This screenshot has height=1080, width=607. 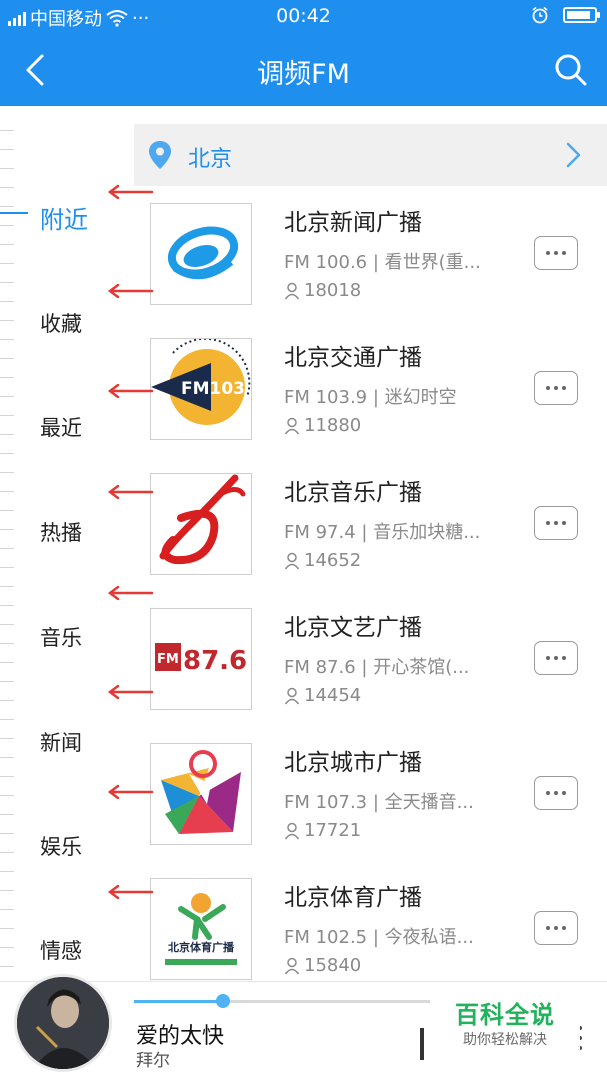 I want to click on station-logo-traffic: FM103.9, so click(x=201, y=389).